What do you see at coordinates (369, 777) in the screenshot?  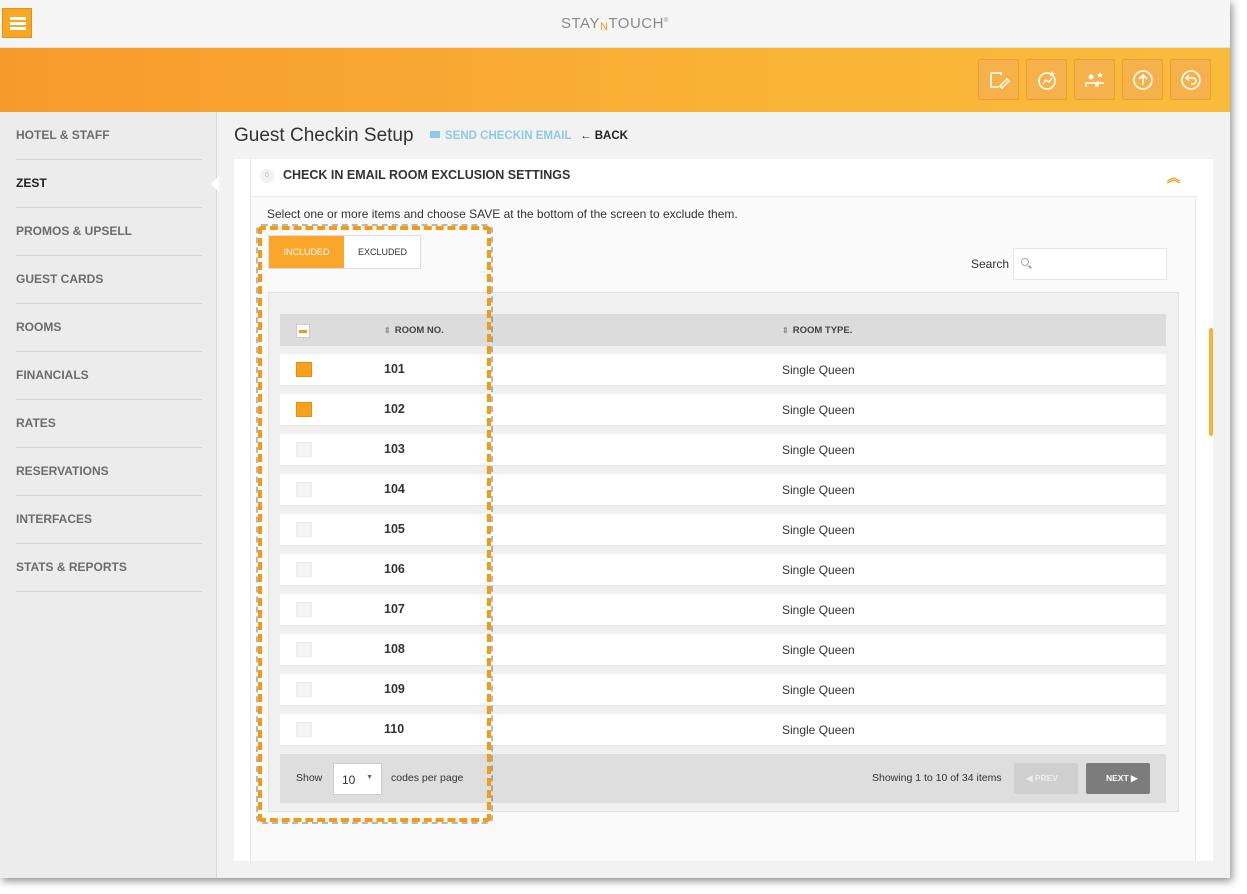 I see `chevron-down-icon: ▼` at bounding box center [369, 777].